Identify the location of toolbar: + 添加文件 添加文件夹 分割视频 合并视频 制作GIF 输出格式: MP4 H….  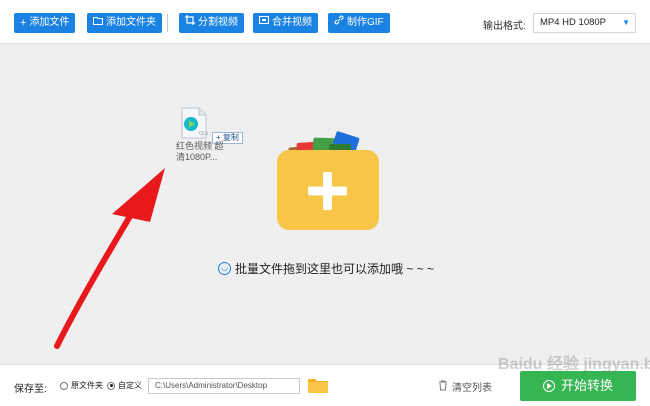
(325, 22).